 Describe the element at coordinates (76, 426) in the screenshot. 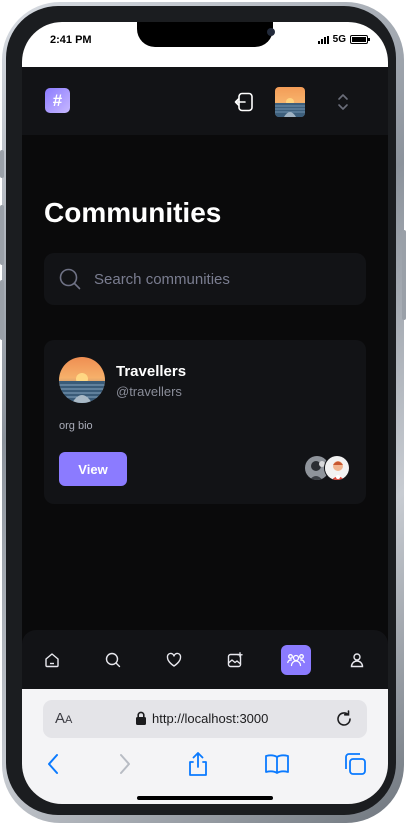

I see `community-bio: org bio` at that location.